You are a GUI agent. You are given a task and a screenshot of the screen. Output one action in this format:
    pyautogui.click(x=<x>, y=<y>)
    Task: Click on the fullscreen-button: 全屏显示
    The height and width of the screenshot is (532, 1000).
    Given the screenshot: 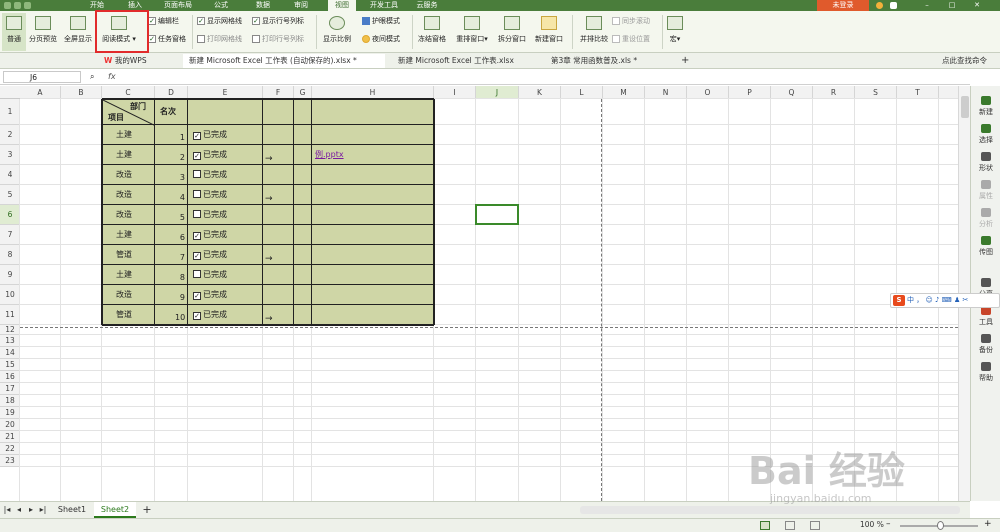 What is the action you would take?
    pyautogui.click(x=78, y=32)
    